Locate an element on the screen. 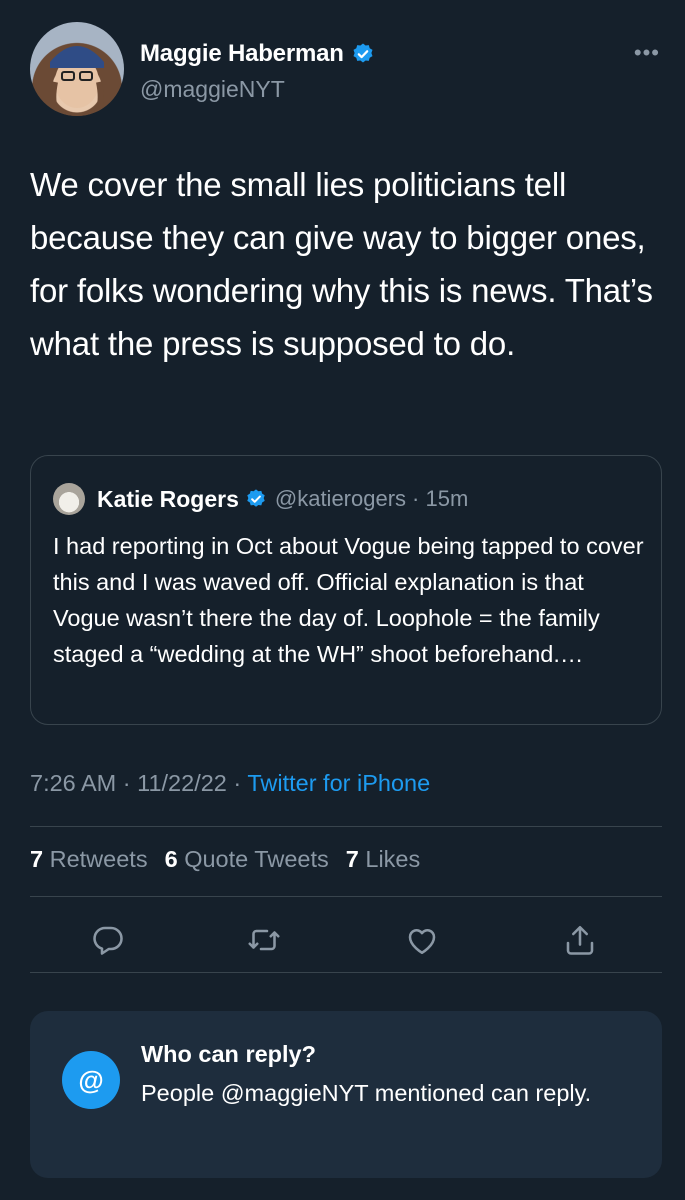 The width and height of the screenshot is (685, 1200). tweet-stats: 7 Retweets 6 Quote Tweets 7 Likes is located at coordinates (233, 859).